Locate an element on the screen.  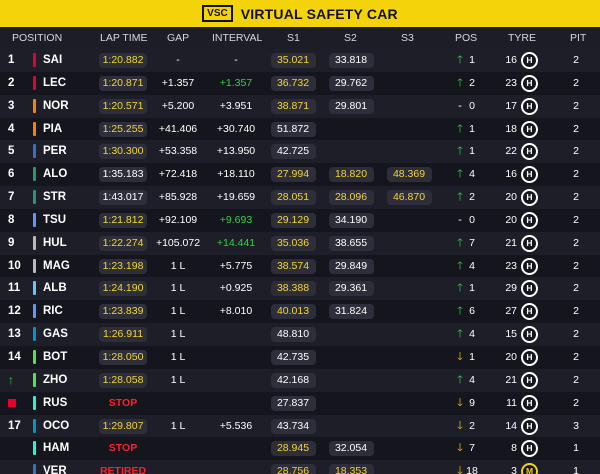
lap-time: STOP is located at coordinates (123, 402).